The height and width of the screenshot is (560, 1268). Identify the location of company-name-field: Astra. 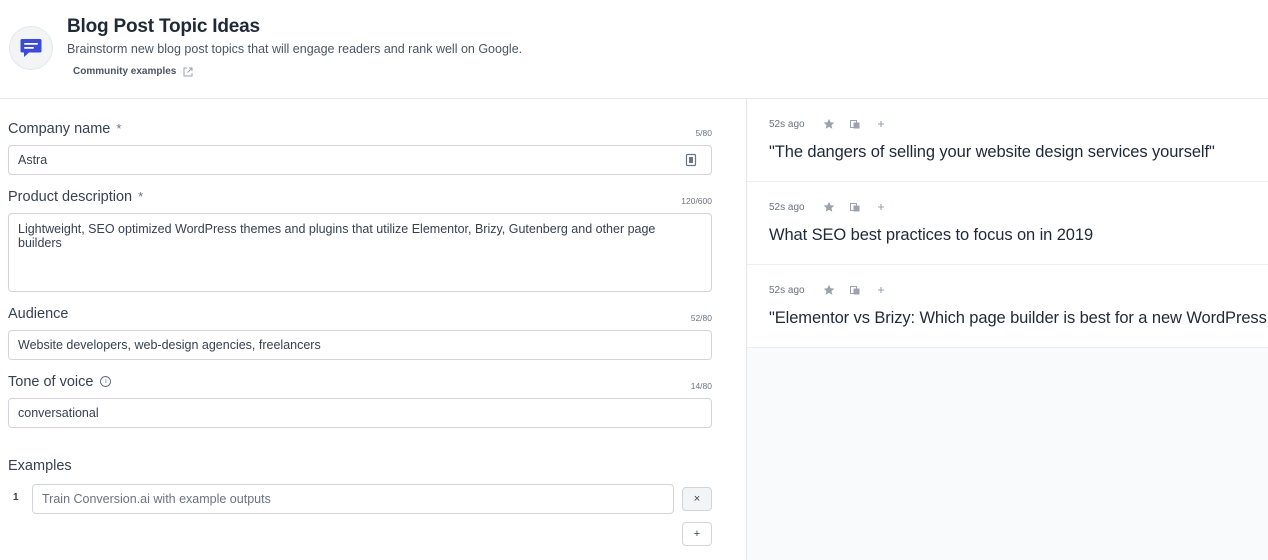
(360, 160).